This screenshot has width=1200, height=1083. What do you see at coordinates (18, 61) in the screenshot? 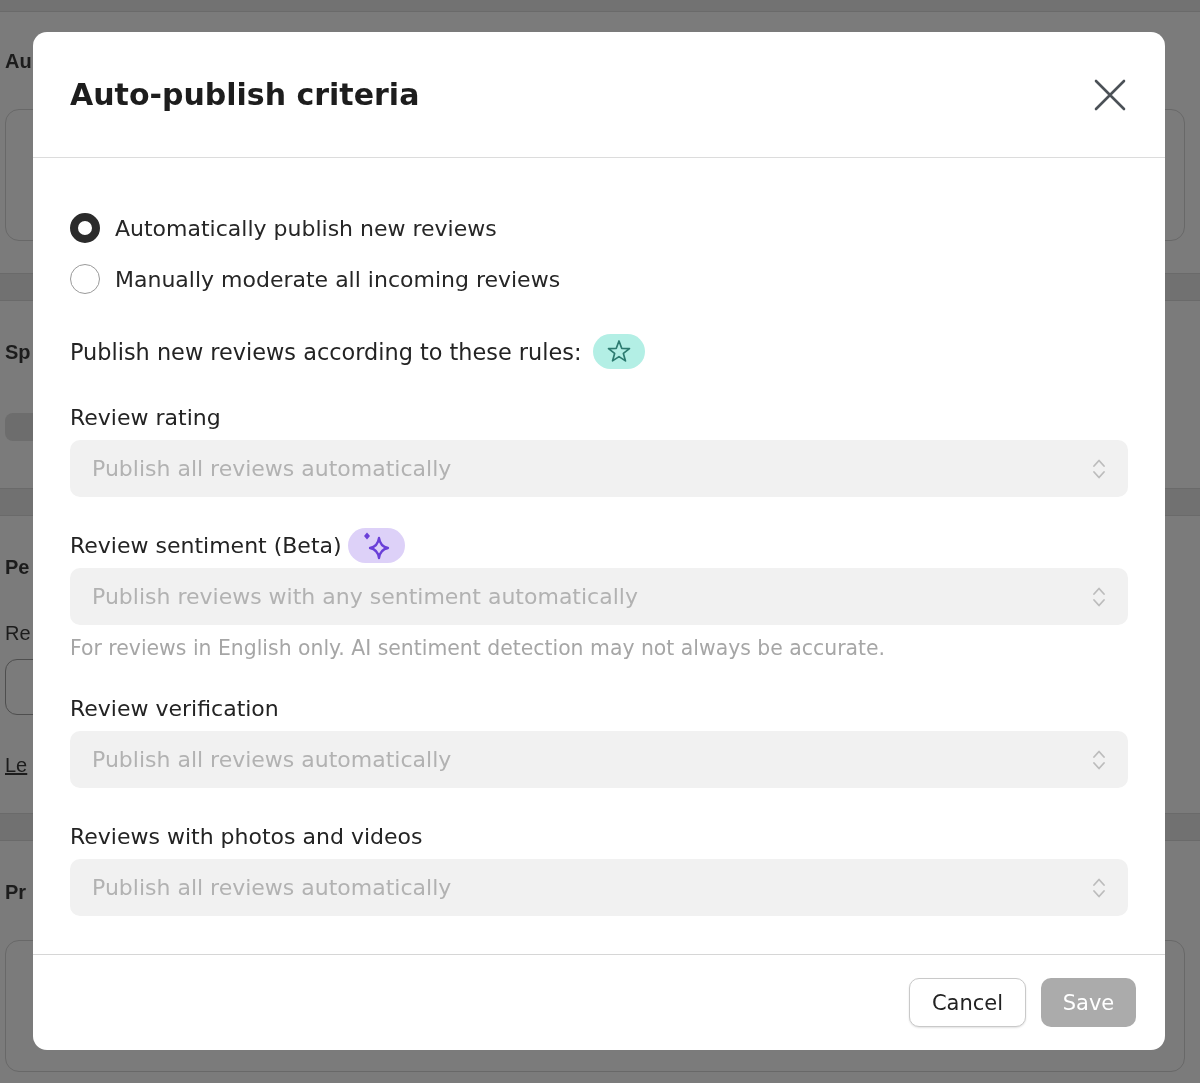
I see `section-heading: Au` at bounding box center [18, 61].